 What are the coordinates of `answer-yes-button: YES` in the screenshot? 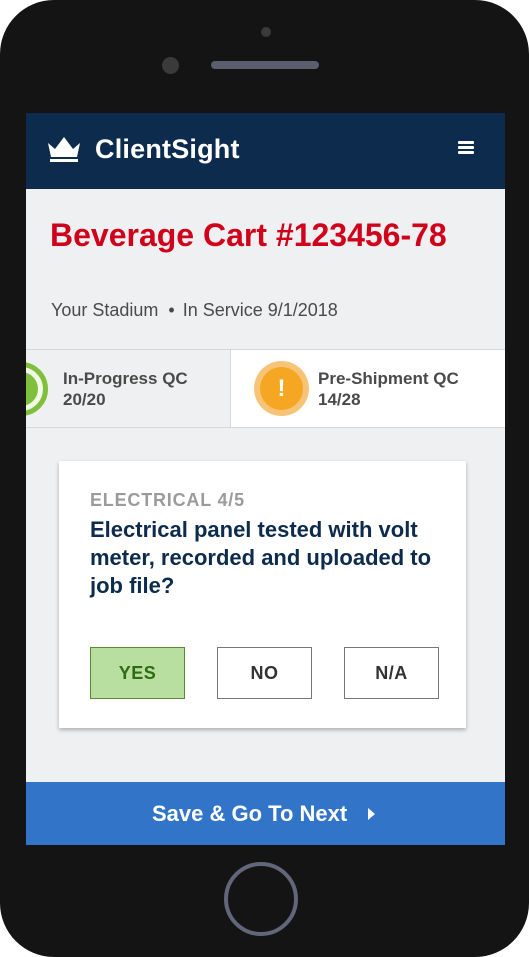 It's located at (137, 673).